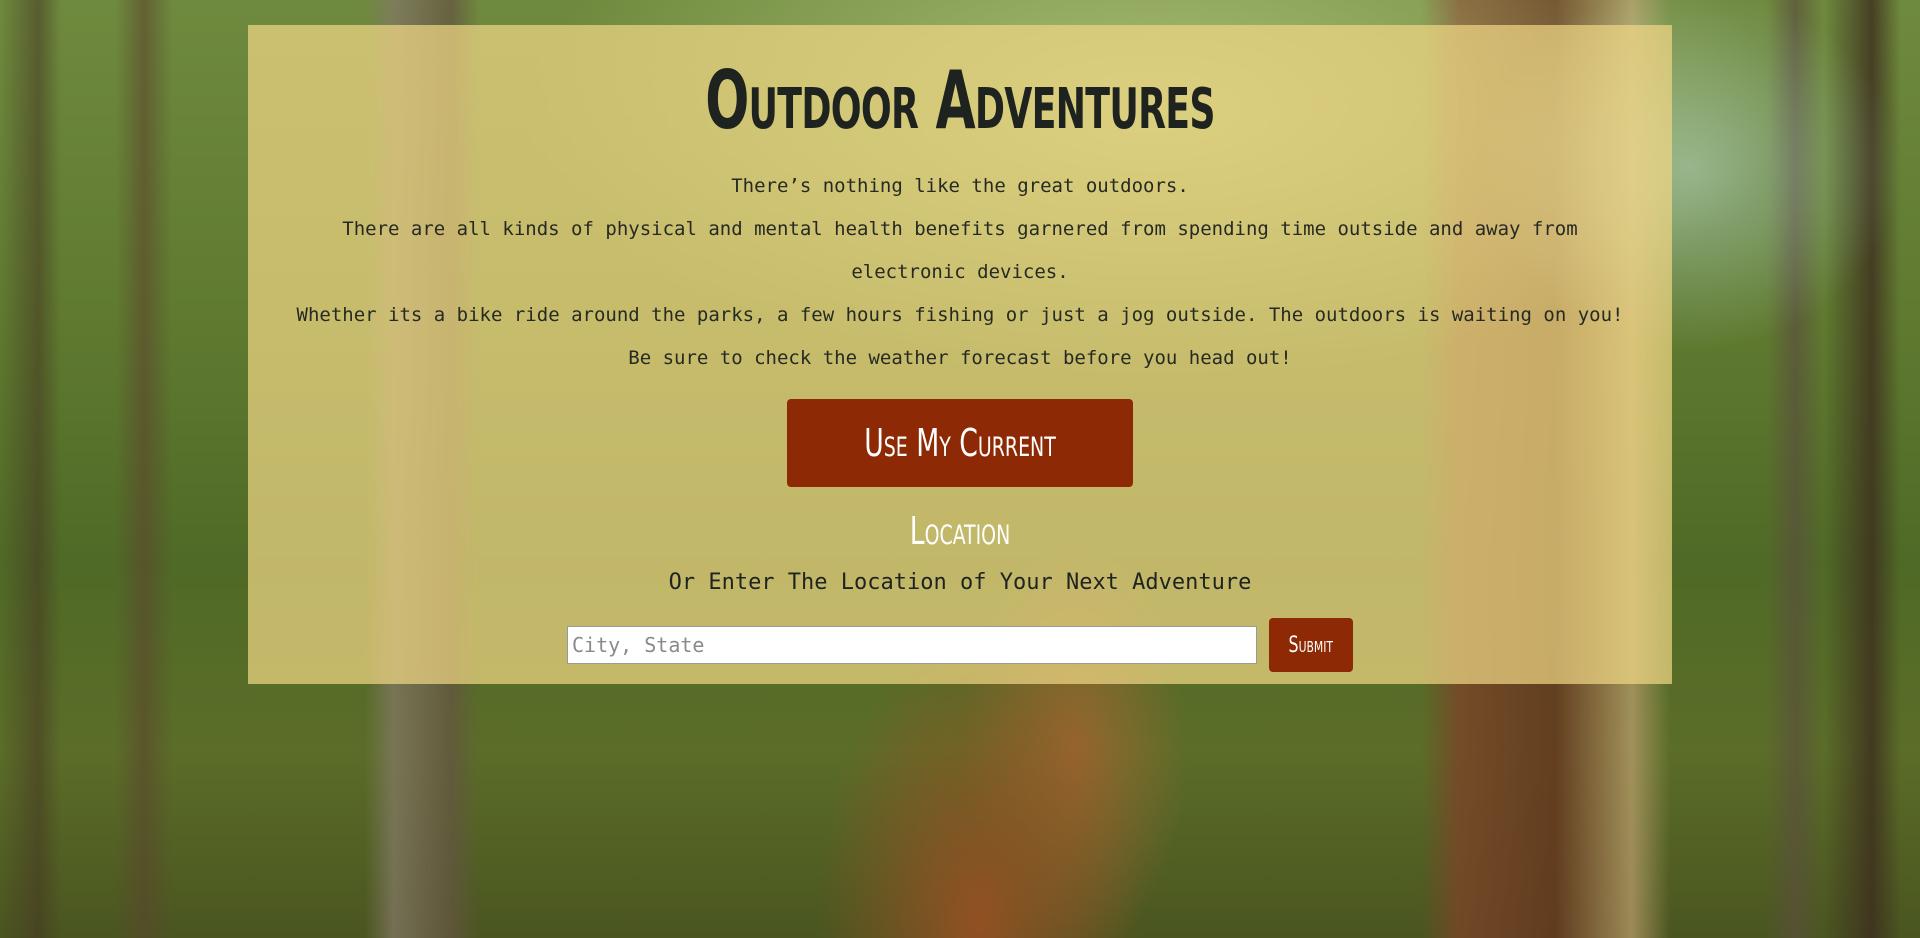  I want to click on use-current-location-button: Use My Current Location, so click(960, 476).